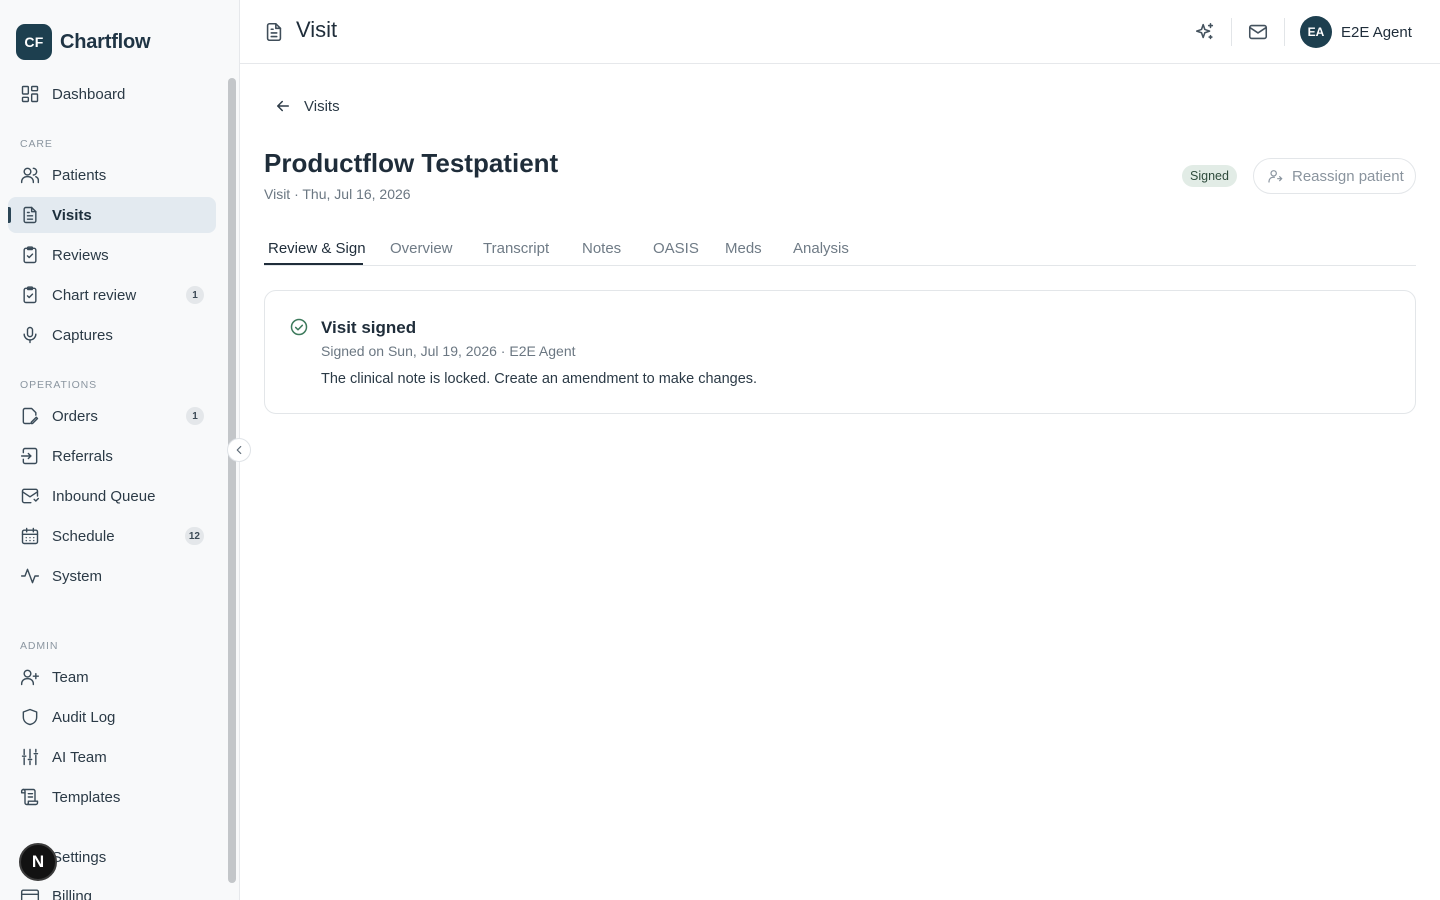 Image resolution: width=1440 pixels, height=900 pixels. I want to click on inbox-in-icon, so click(30, 456).